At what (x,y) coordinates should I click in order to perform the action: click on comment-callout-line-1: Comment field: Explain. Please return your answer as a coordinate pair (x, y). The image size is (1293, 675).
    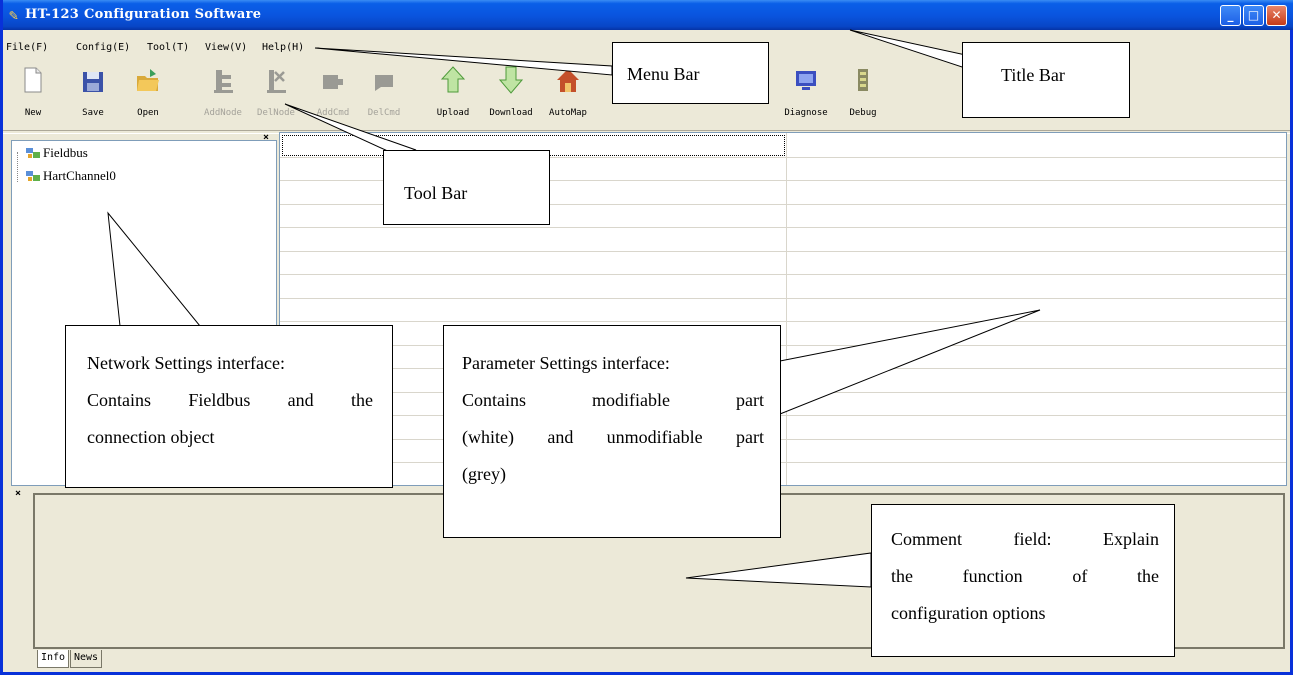
    Looking at the image, I should click on (1025, 539).